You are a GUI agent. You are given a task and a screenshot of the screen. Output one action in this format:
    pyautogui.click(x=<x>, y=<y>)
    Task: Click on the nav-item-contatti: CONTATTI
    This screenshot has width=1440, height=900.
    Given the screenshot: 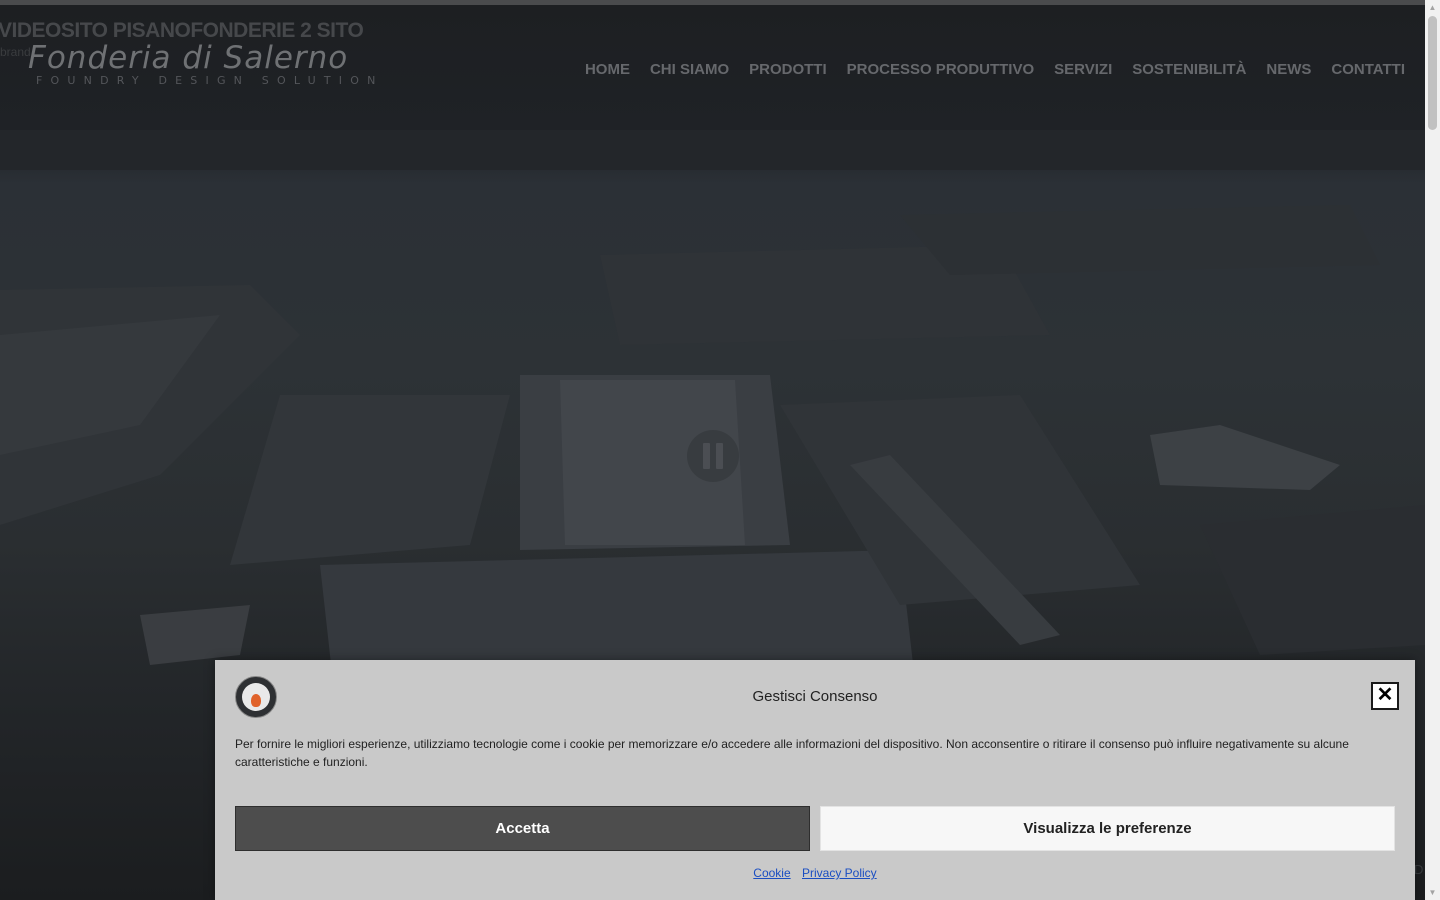 What is the action you would take?
    pyautogui.click(x=1368, y=69)
    